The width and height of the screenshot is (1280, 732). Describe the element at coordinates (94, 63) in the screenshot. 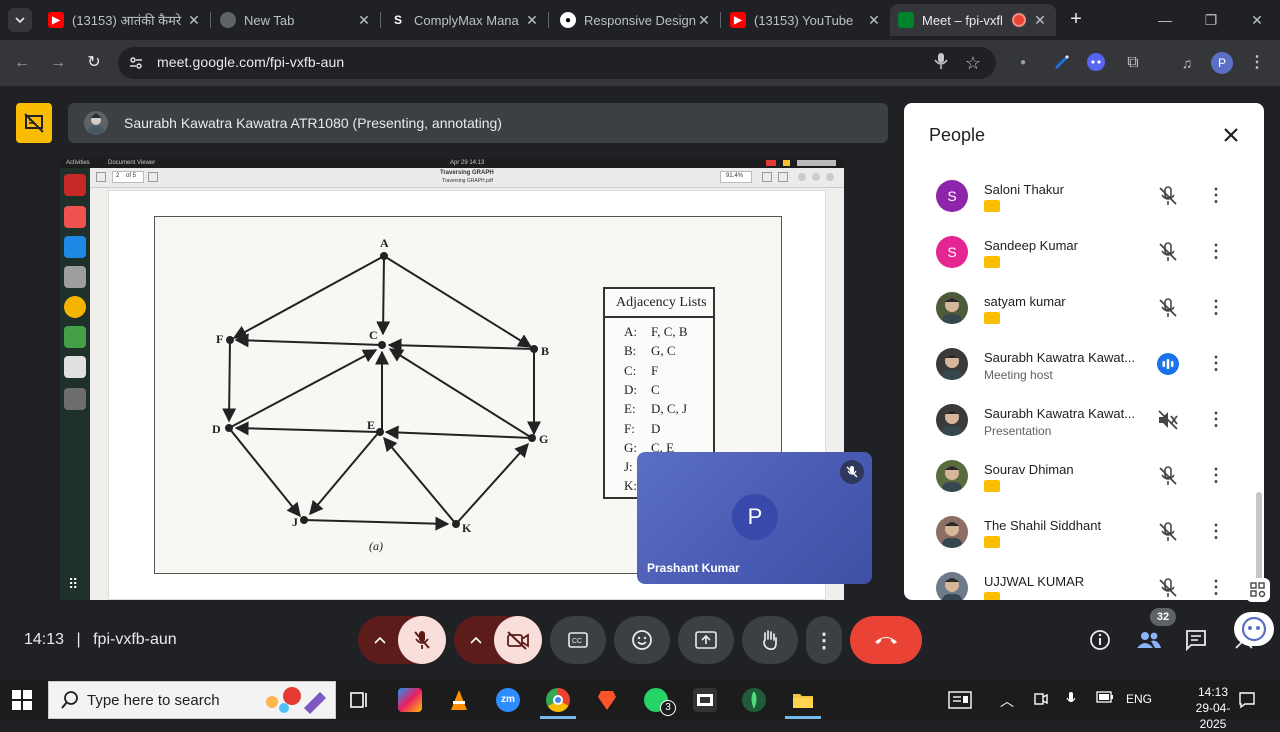

I see `reload-button: ↻` at that location.